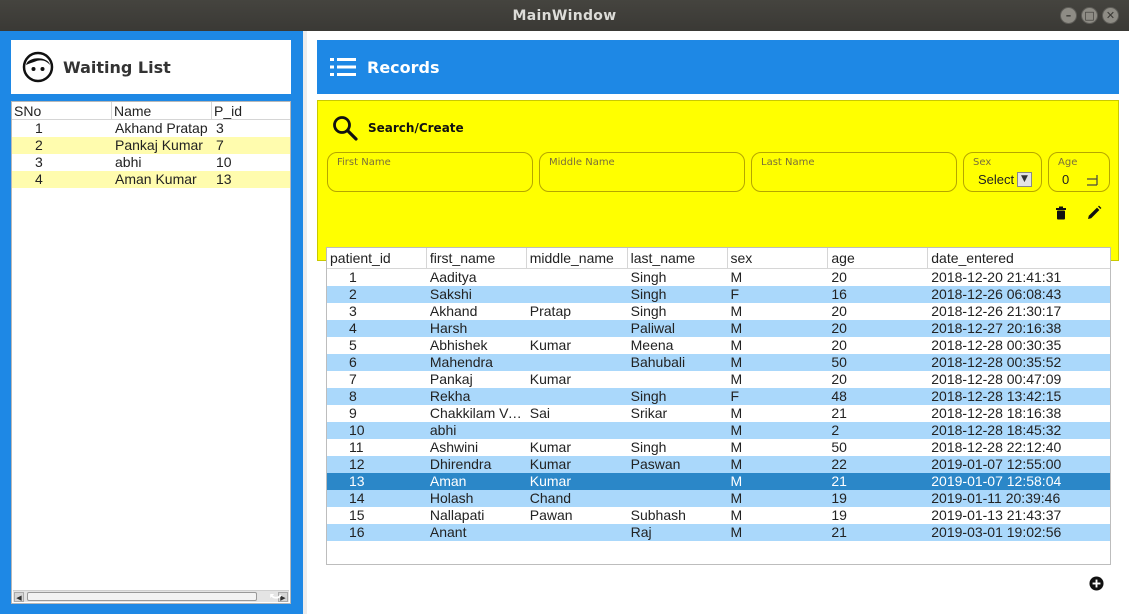 The image size is (1129, 614). Describe the element at coordinates (718, 277) in the screenshot. I see `table-row: 1 Aaditya Singh M 20 2018-12-20 21:41:31` at that location.